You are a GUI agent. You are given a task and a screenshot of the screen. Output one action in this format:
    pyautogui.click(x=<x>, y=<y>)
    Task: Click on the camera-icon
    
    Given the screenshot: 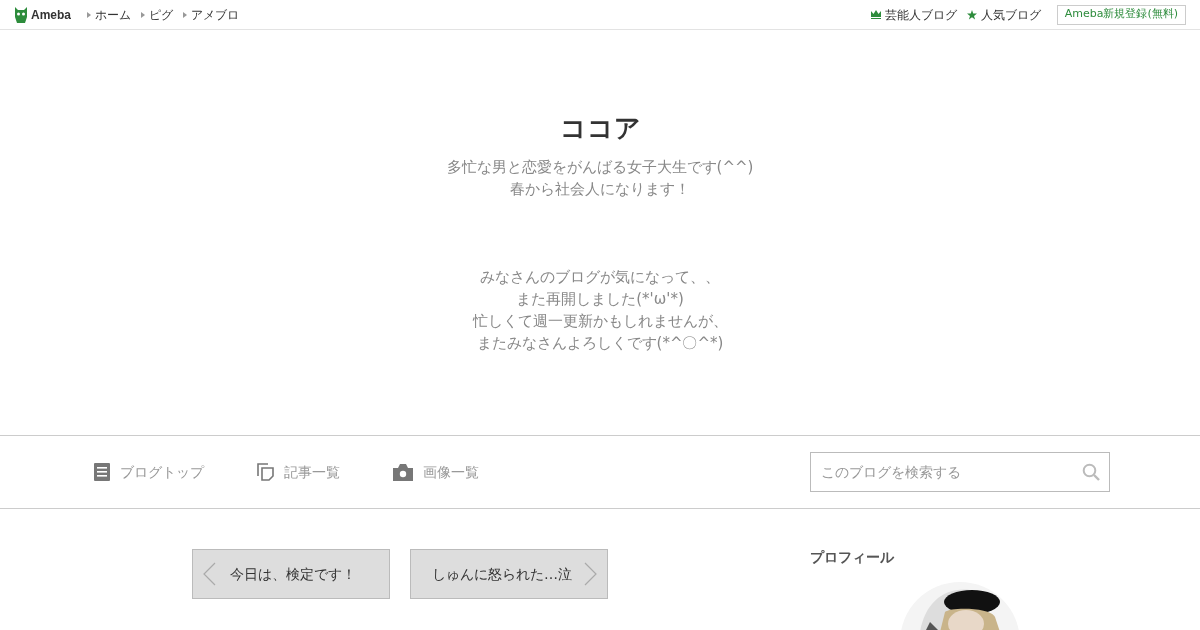 What is the action you would take?
    pyautogui.click(x=403, y=472)
    